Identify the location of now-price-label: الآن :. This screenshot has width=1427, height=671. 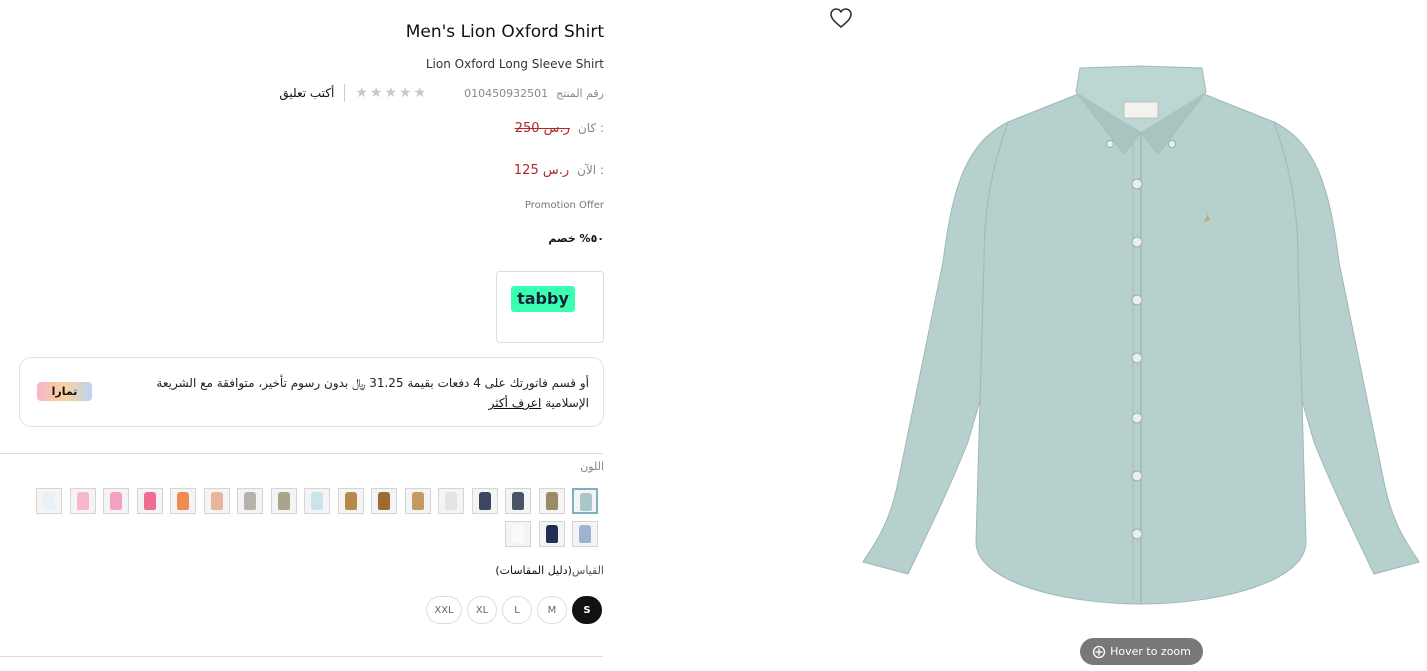
(590, 170).